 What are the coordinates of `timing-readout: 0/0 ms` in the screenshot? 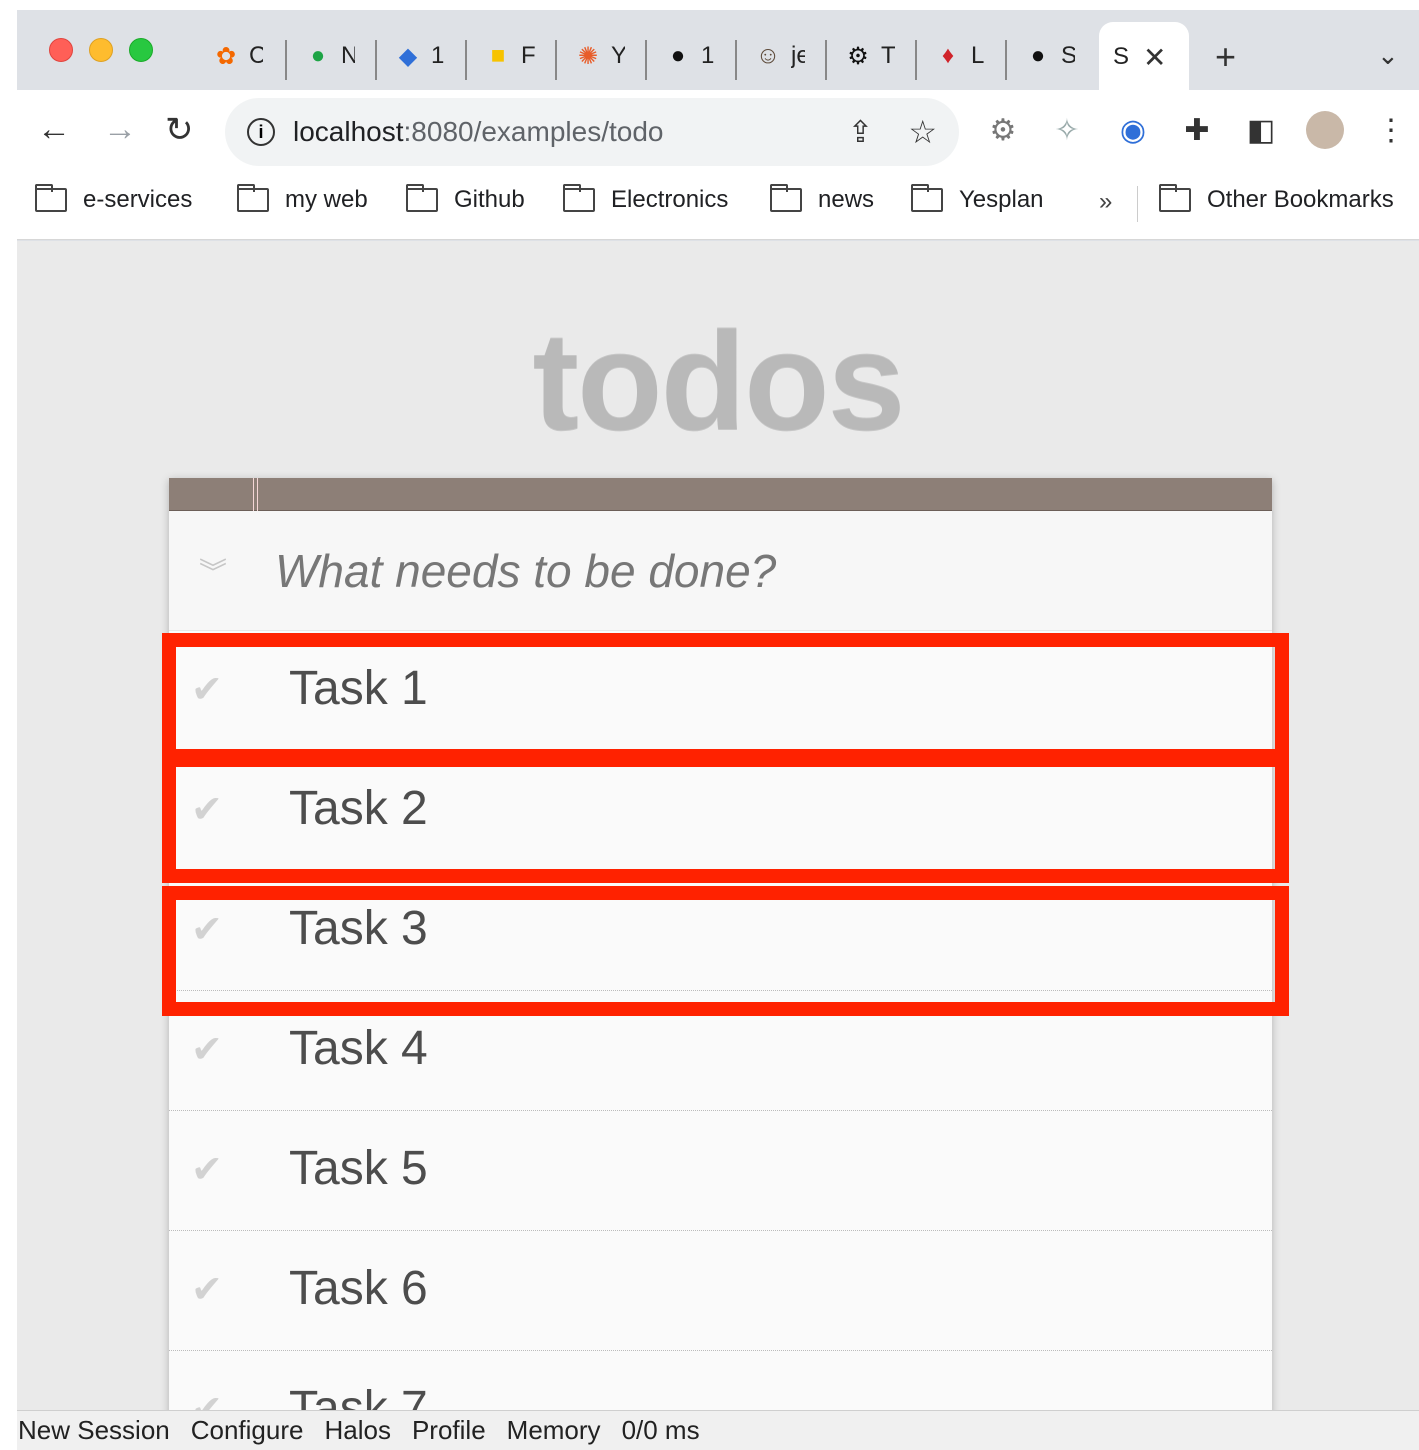 It's located at (660, 1430).